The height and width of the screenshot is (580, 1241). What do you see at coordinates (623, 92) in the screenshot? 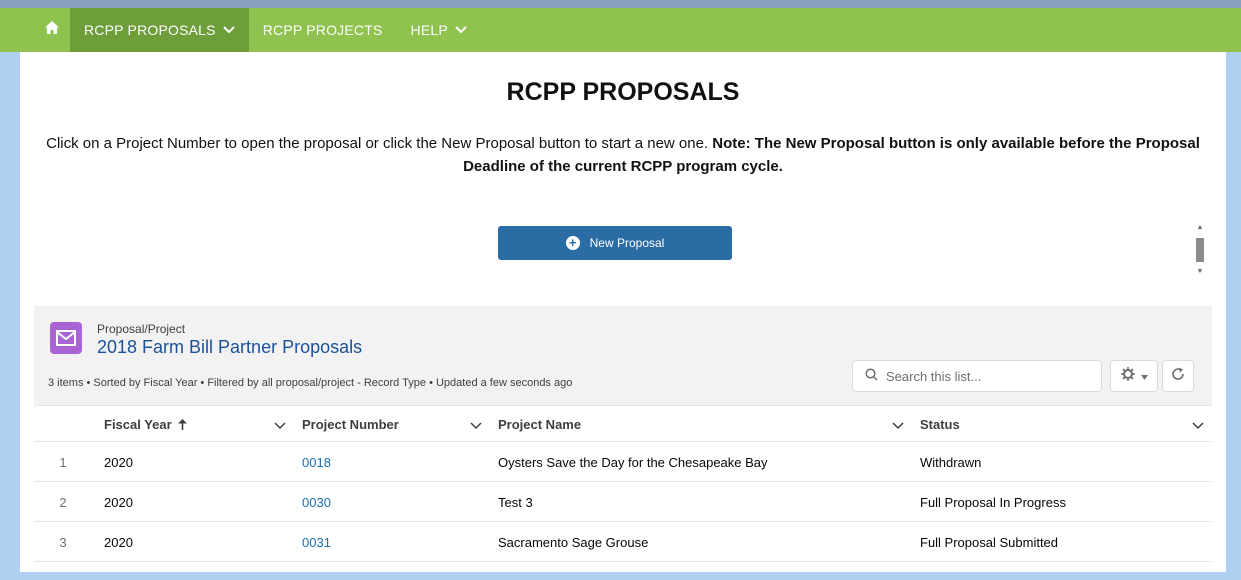
I see `page-title: RCPP PROPOSALS` at bounding box center [623, 92].